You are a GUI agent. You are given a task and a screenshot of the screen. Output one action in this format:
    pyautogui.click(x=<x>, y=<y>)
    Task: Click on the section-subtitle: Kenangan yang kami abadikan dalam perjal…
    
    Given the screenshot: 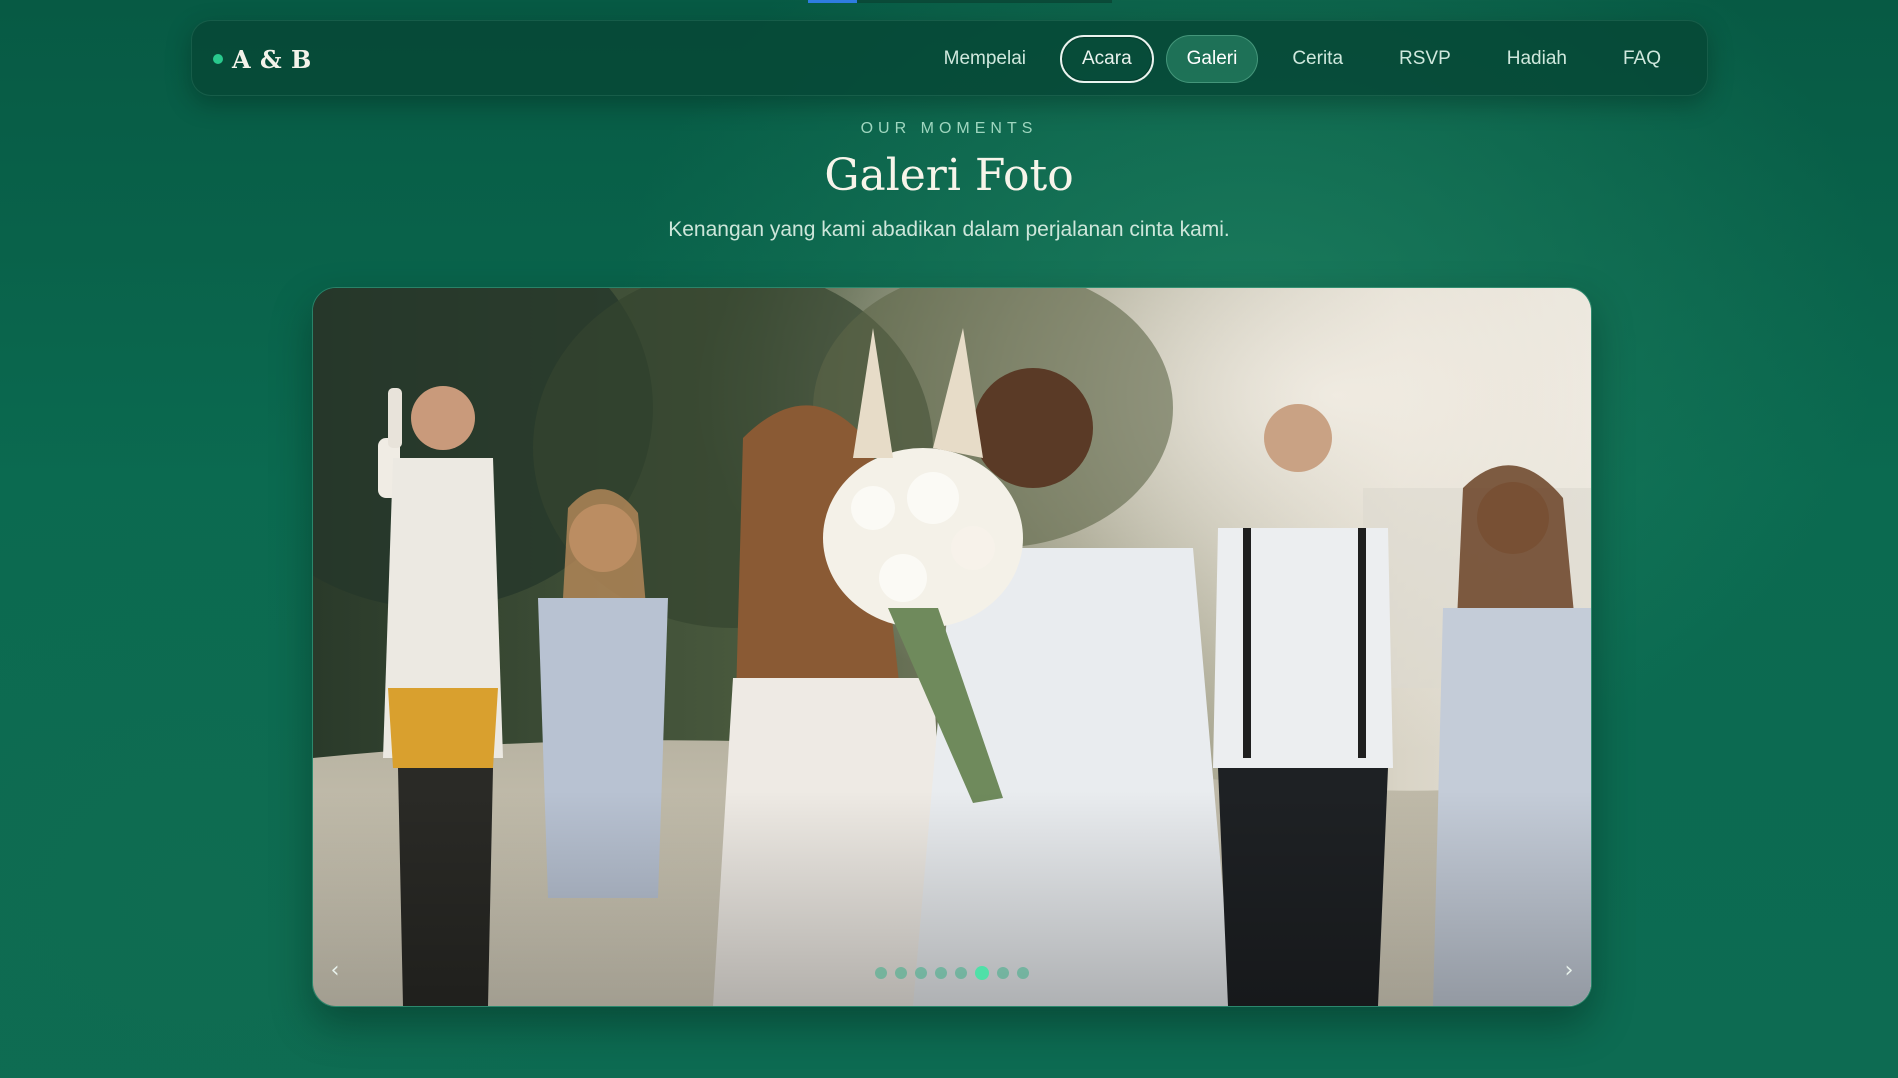 What is the action you would take?
    pyautogui.click(x=949, y=229)
    